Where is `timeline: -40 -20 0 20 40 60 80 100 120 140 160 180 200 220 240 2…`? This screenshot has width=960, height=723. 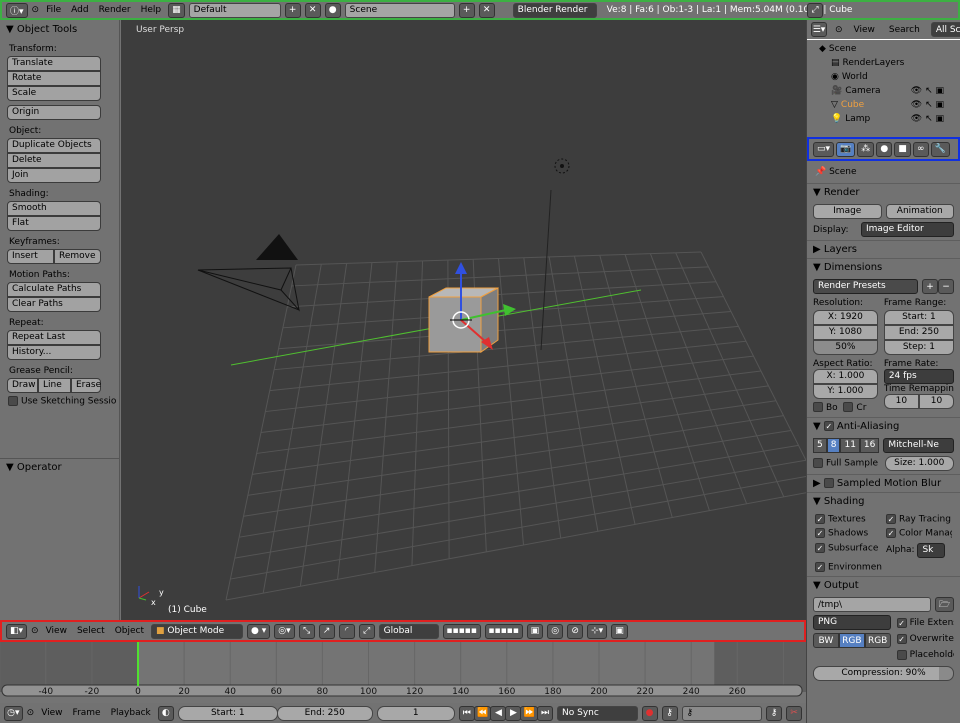
timeline: -40 -20 0 20 40 60 80 100 120 140 160 180 200 220 240 2… is located at coordinates (403, 672).